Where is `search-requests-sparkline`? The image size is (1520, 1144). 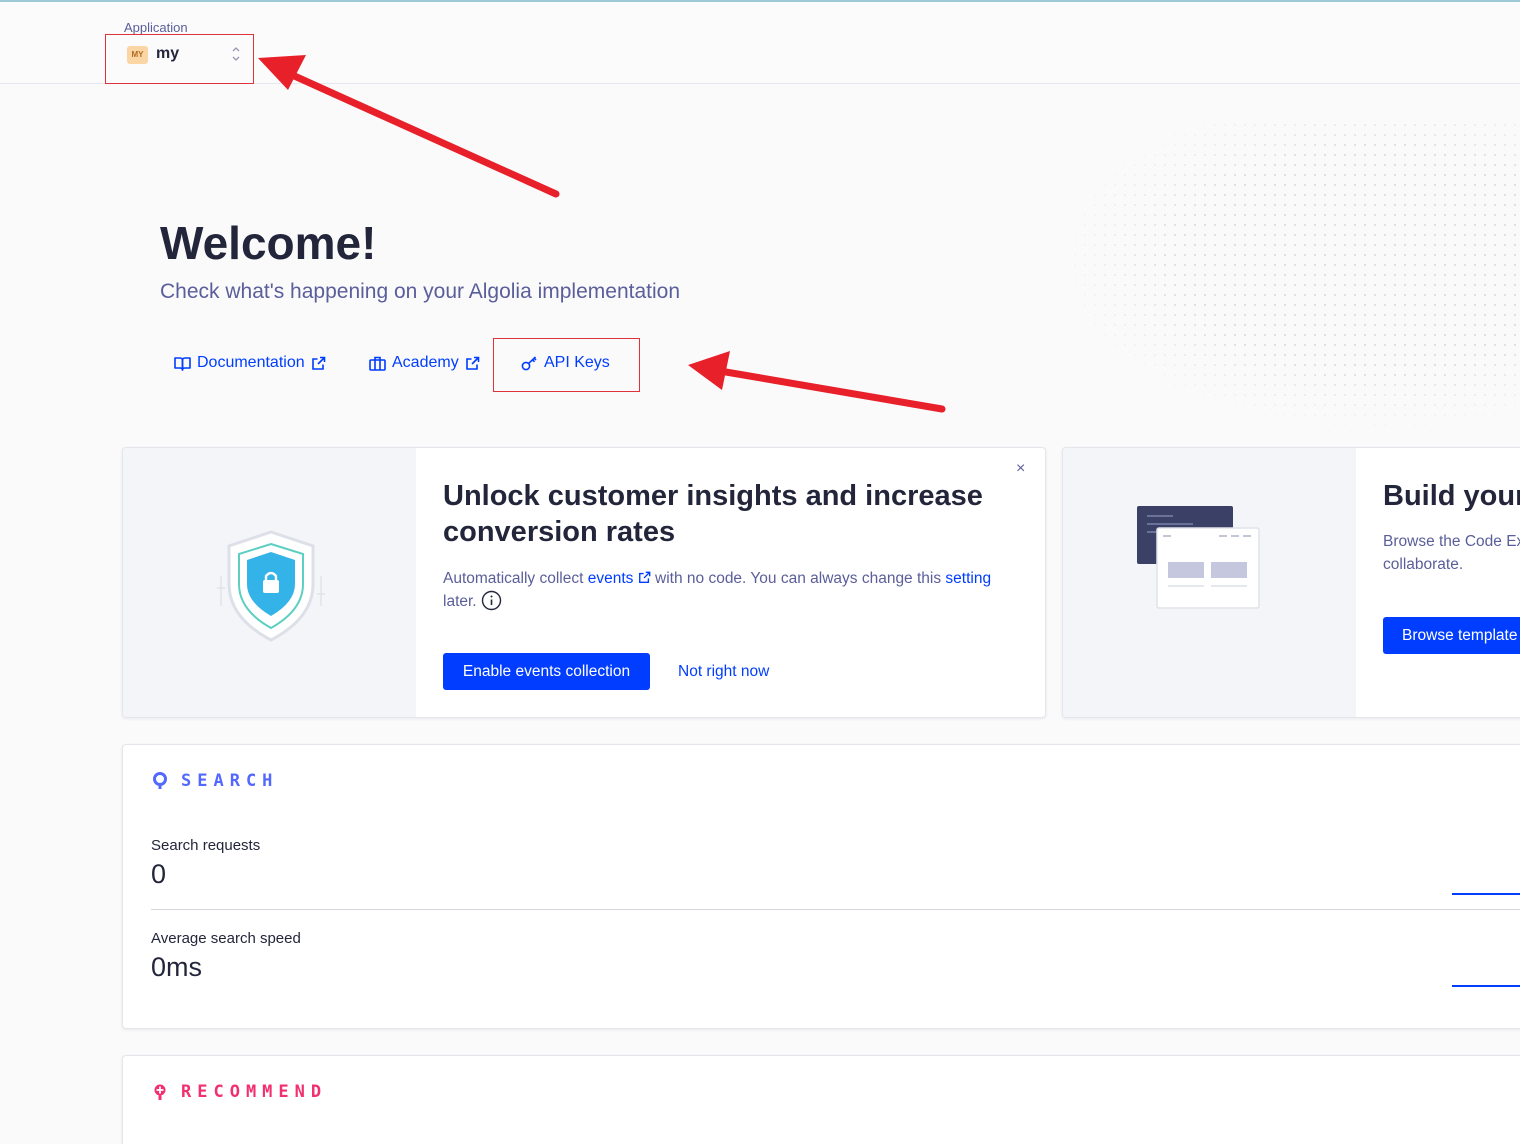 search-requests-sparkline is located at coordinates (1486, 894).